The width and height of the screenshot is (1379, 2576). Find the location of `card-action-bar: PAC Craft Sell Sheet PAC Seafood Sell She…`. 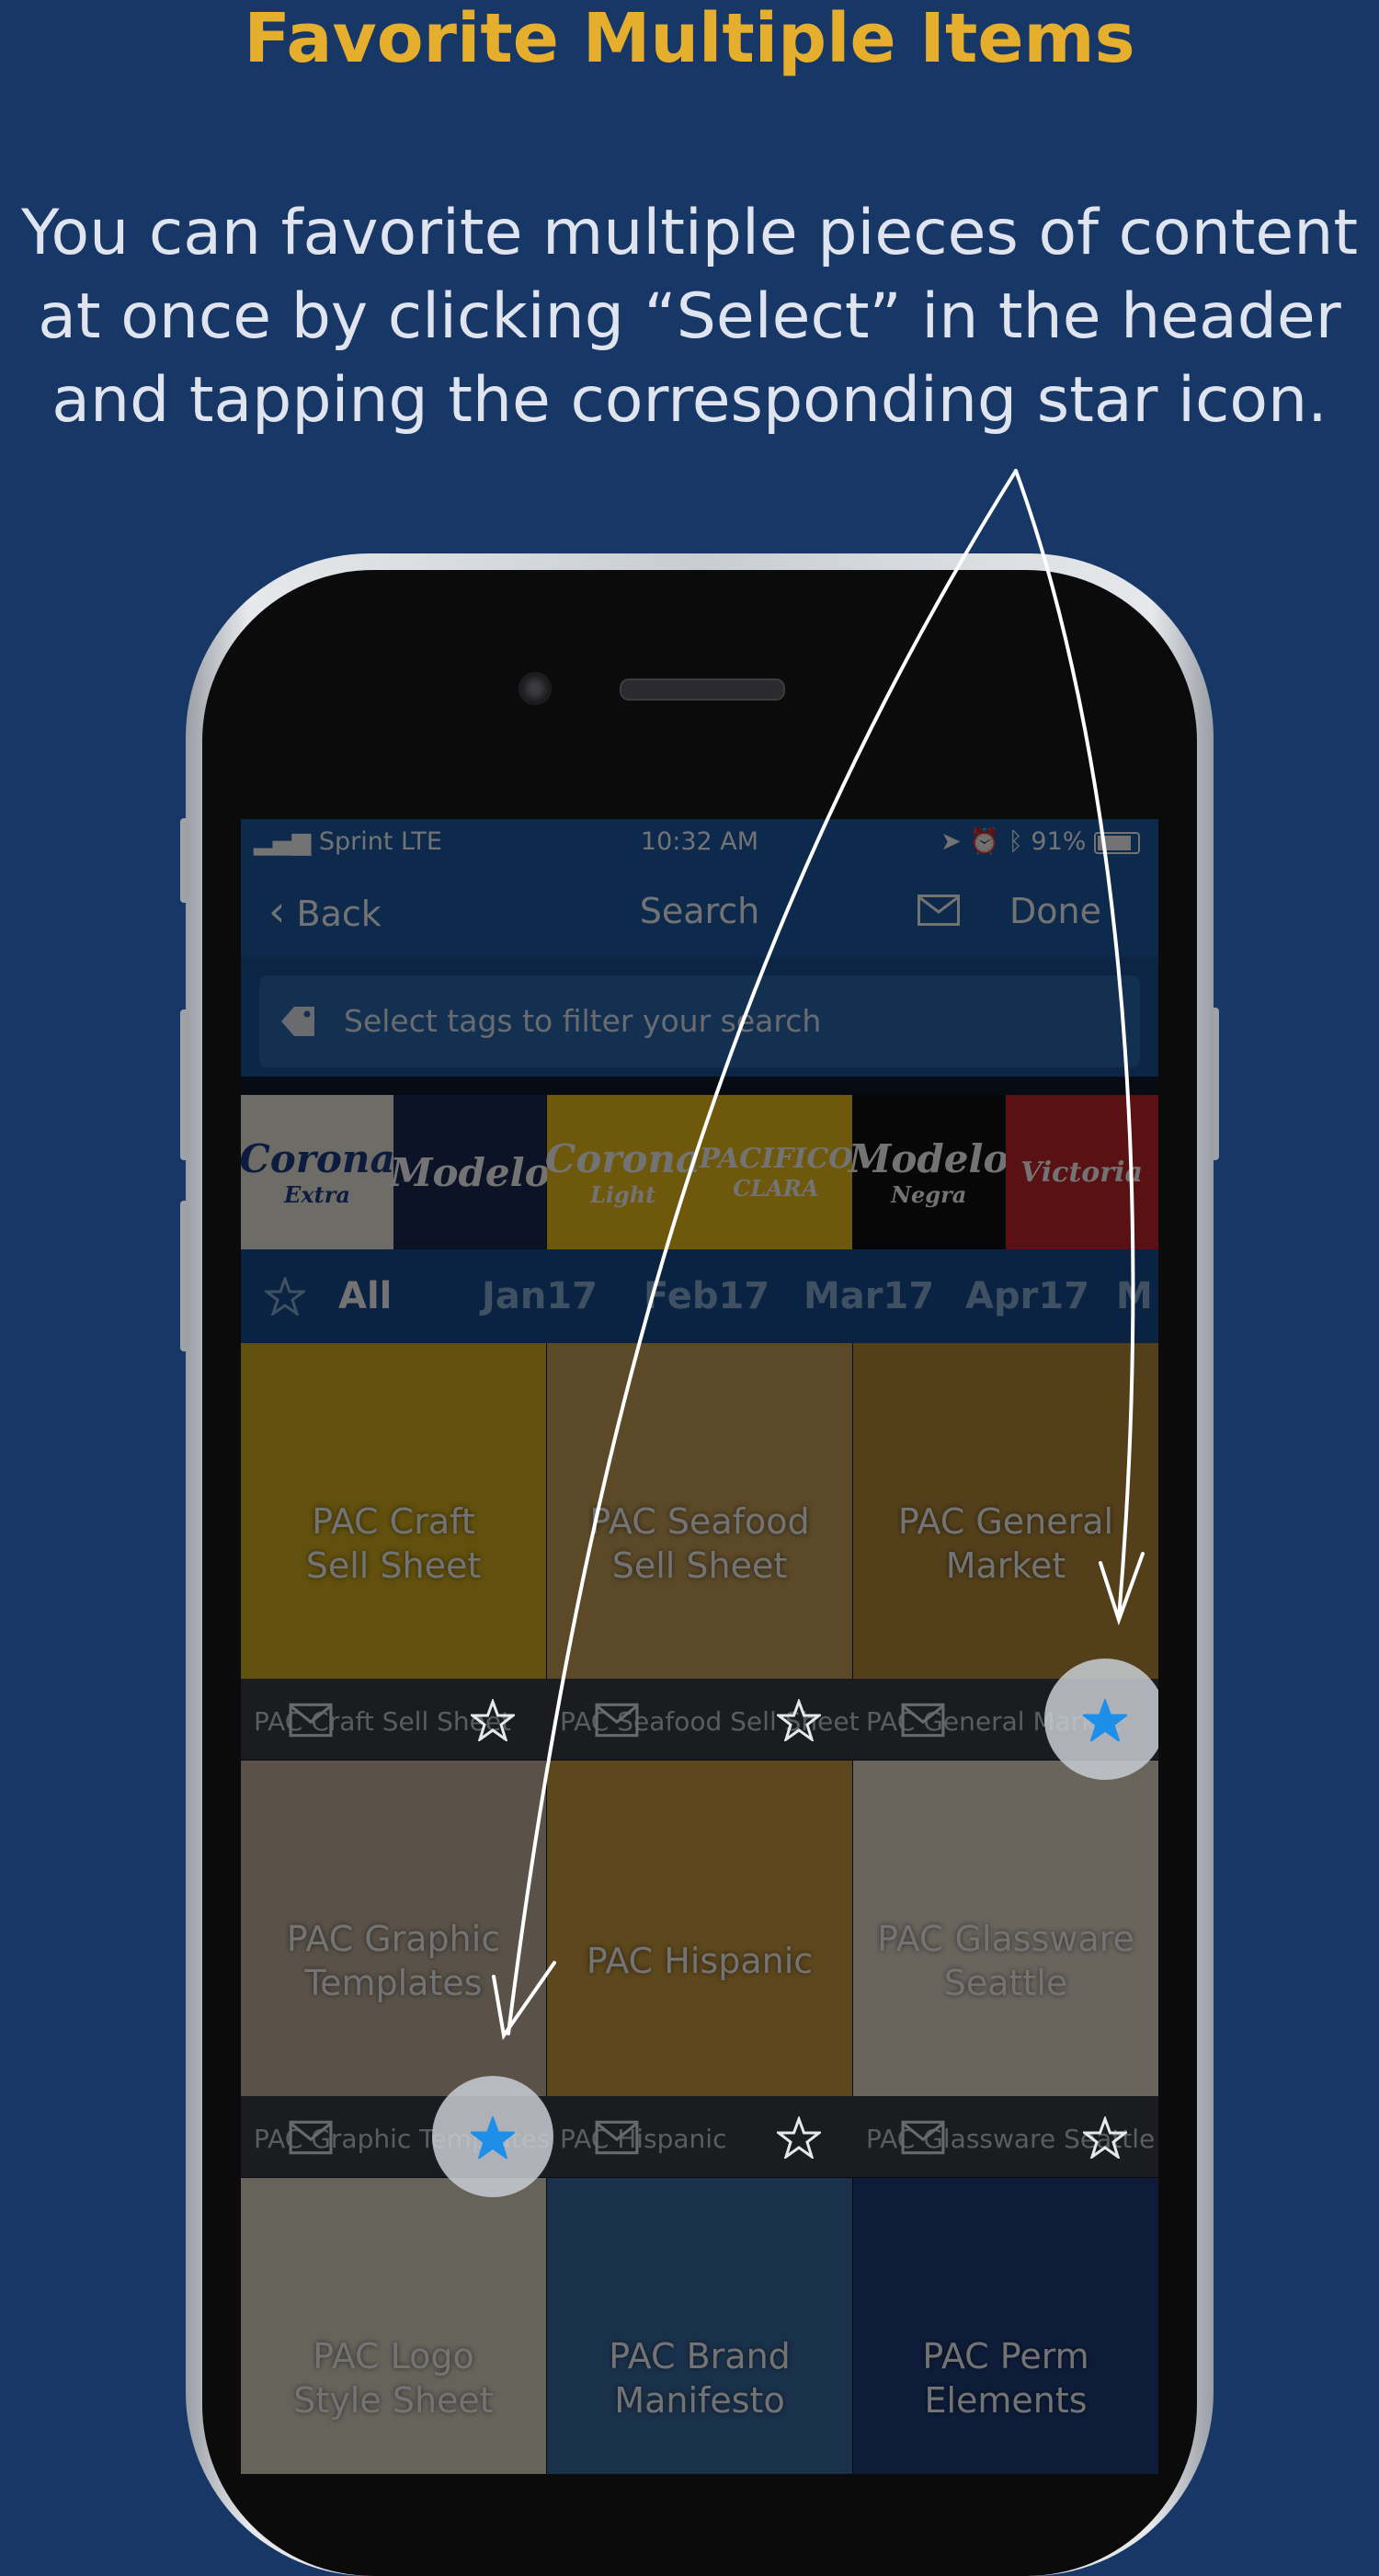

card-action-bar: PAC Craft Sell Sheet PAC Seafood Sell She… is located at coordinates (699, 1719).